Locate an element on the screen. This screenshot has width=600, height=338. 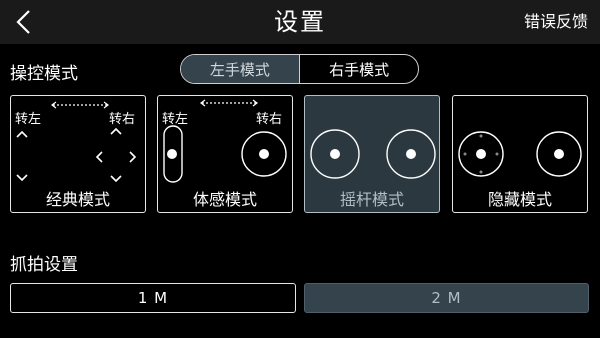
joystick-mode-label: 摇杆模式 is located at coordinates (371, 199).